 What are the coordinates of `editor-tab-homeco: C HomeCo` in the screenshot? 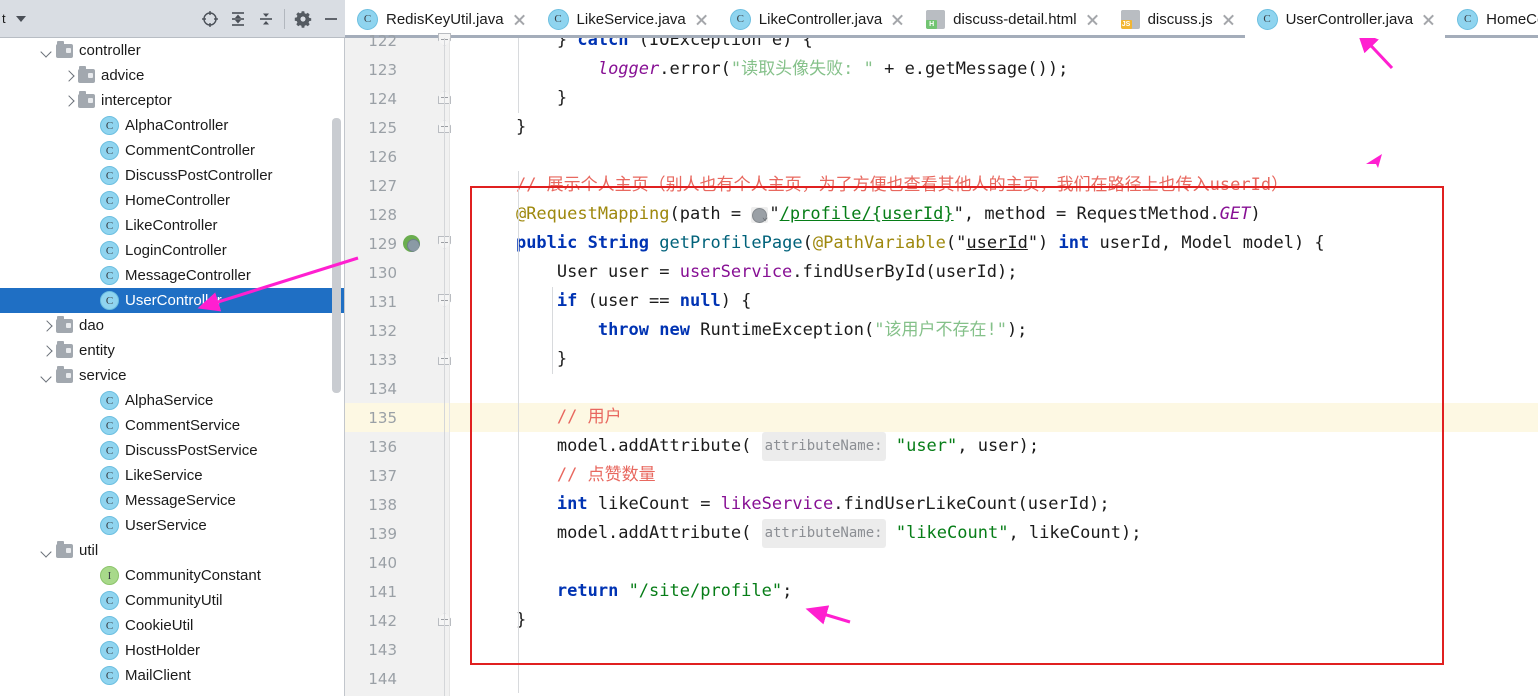 It's located at (1491, 19).